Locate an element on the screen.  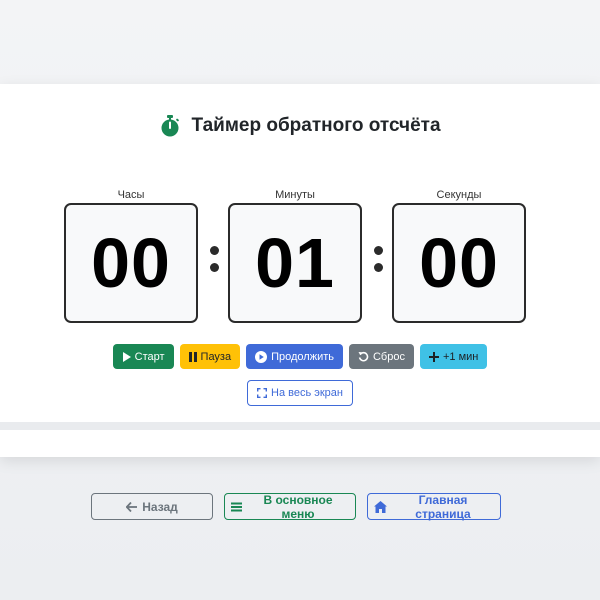
seconds-label: Секунды is located at coordinates (459, 195).